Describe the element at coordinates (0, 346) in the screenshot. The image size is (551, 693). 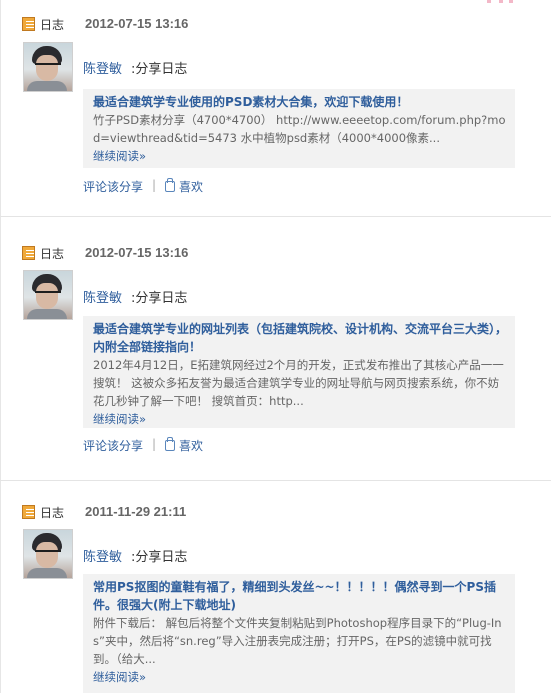
I see `left-border` at that location.